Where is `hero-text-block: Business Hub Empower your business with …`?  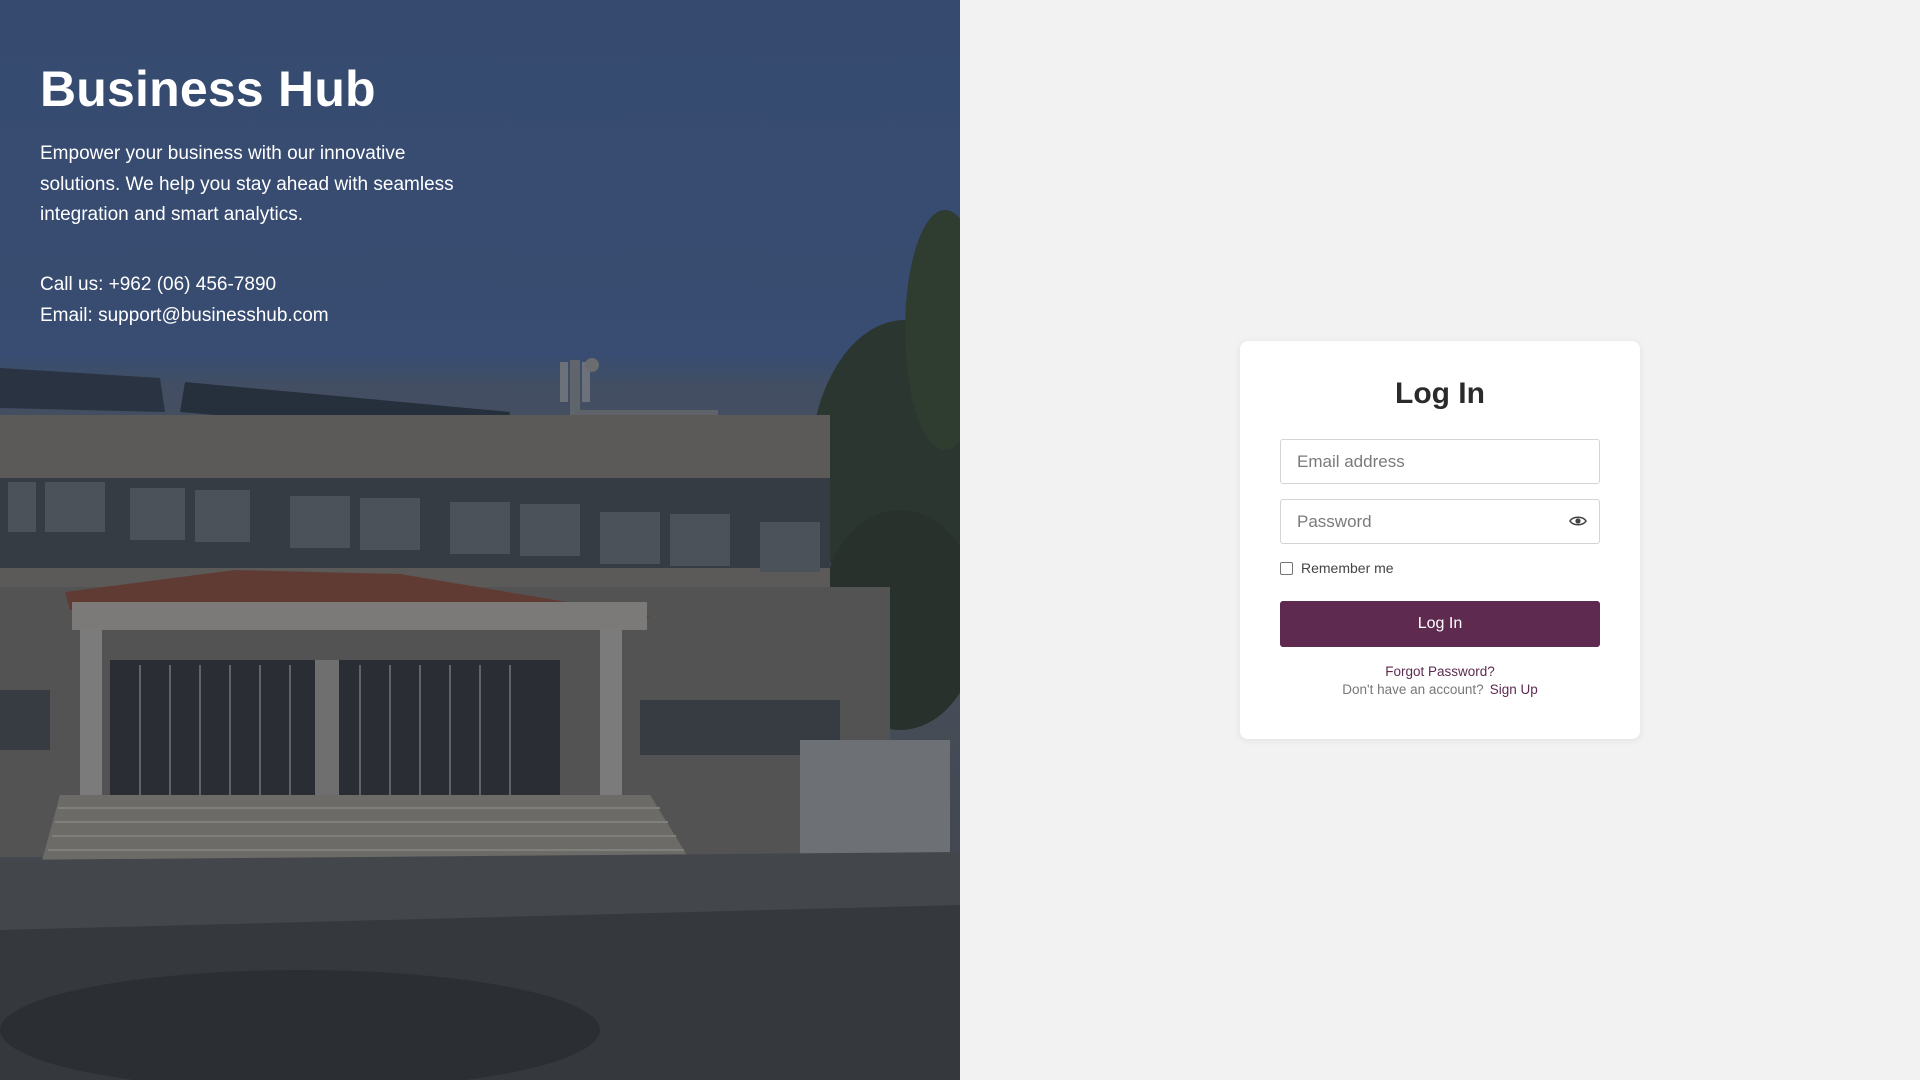
hero-text-block: Business Hub Empower your business with … is located at coordinates (250, 194).